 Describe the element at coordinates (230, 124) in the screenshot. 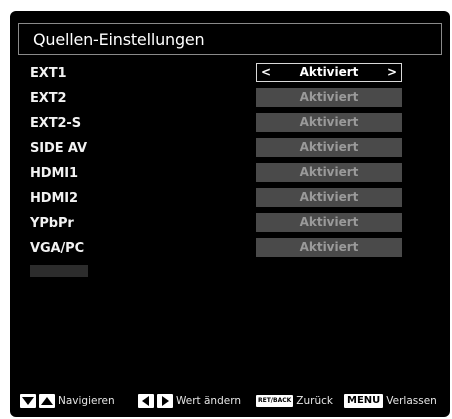

I see `source-row-ext2-s: EXT2-S Aktiviert` at that location.